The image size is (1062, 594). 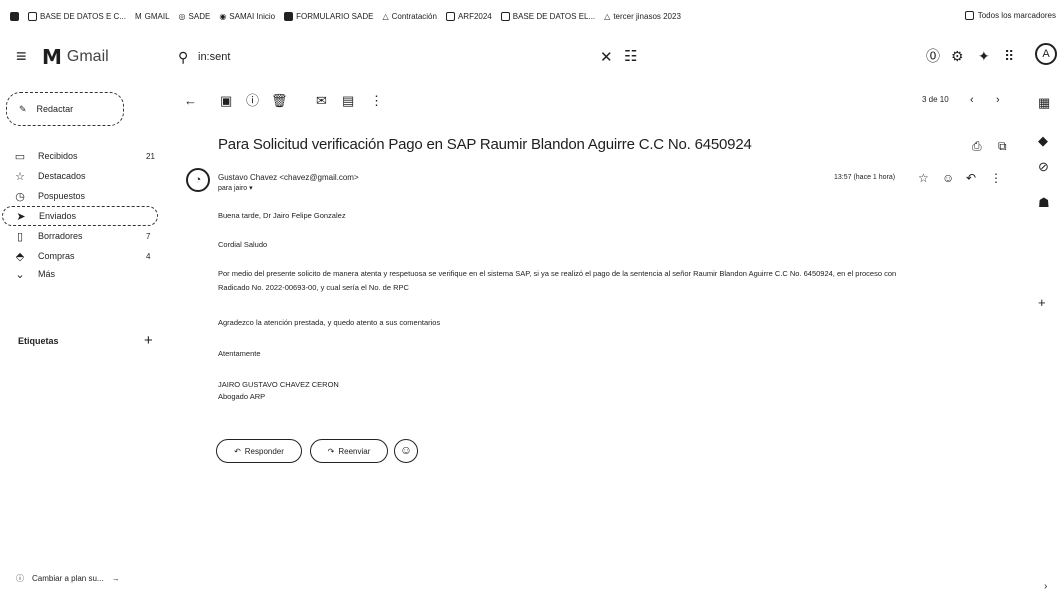 I want to click on arrow-right-icon: →, so click(x=115, y=578).